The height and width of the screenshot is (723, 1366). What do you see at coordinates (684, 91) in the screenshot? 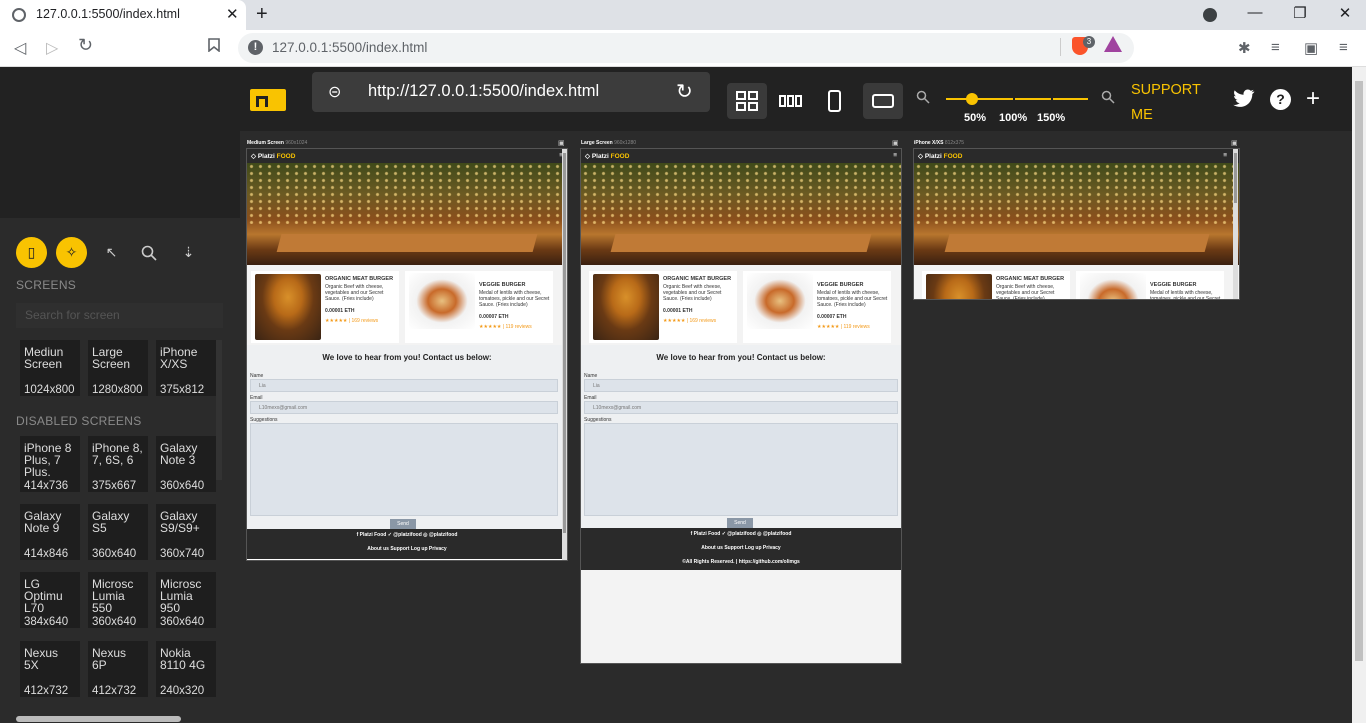
I see `refresh-icon: ↻` at bounding box center [684, 91].